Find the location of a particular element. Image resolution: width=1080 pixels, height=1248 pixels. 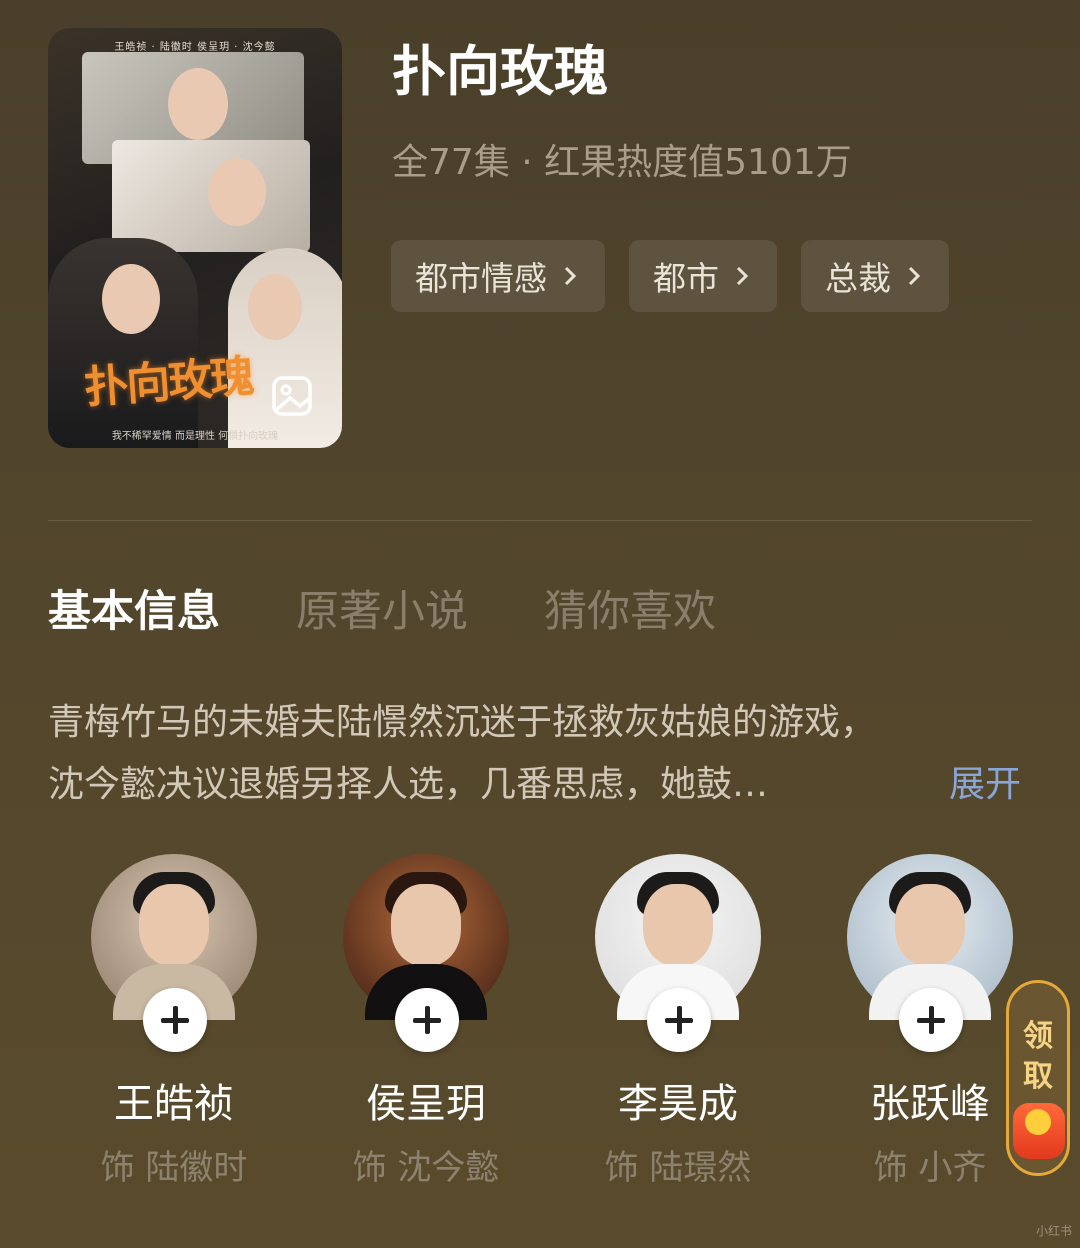

detail-tabs: 基本信息 原著小说 猜你喜欢 is located at coordinates (382, 612).